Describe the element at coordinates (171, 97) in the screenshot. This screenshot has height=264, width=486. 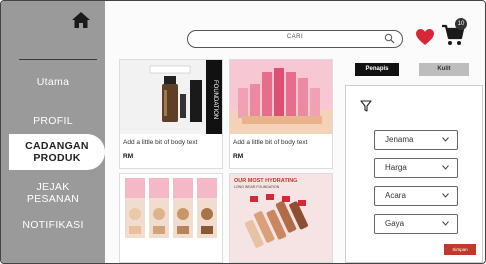
I see `product-image: FOUNDATION` at that location.